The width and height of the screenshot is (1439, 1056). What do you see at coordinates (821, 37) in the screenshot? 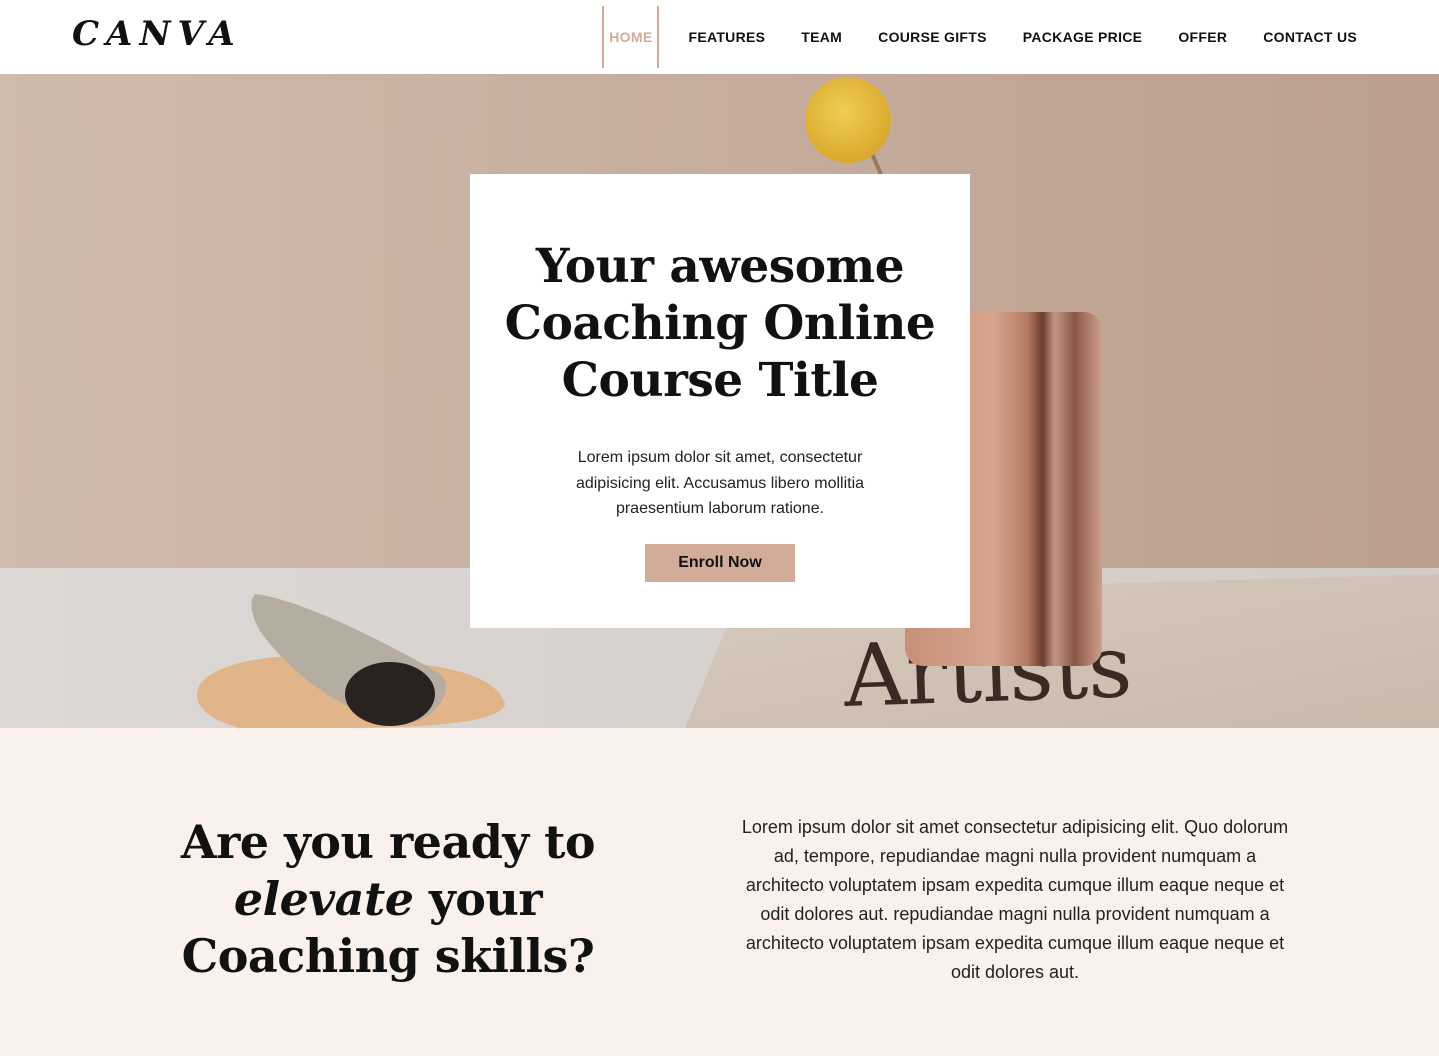
I see `nav-team: TEAM` at bounding box center [821, 37].